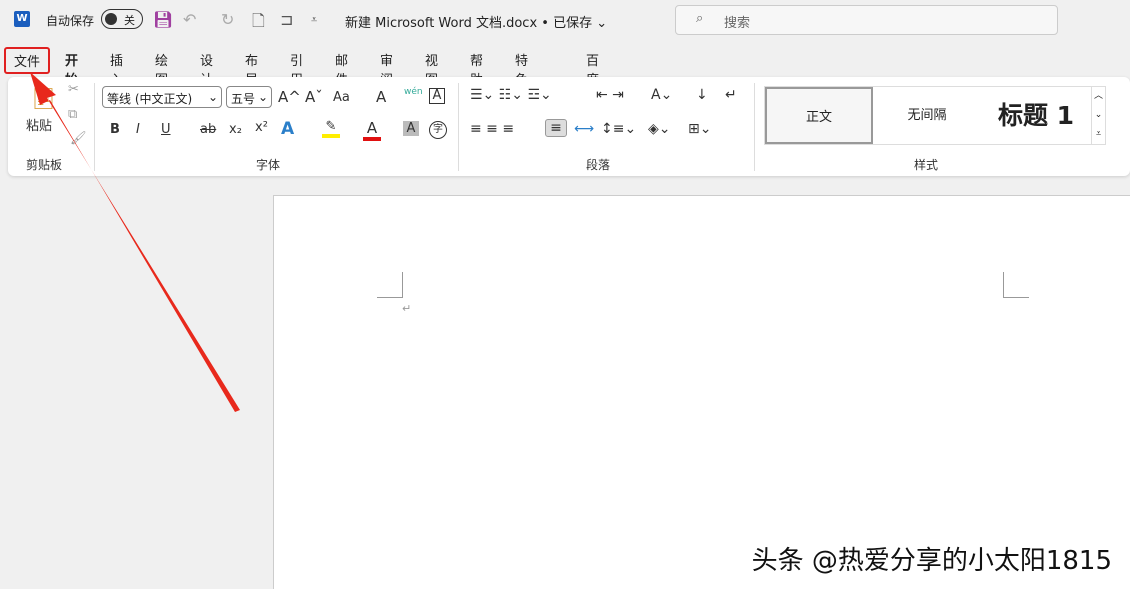 This screenshot has height=589, width=1130. What do you see at coordinates (931, 561) in the screenshot?
I see `watermark: 头条 @热爱分享的小太阳1815` at bounding box center [931, 561].